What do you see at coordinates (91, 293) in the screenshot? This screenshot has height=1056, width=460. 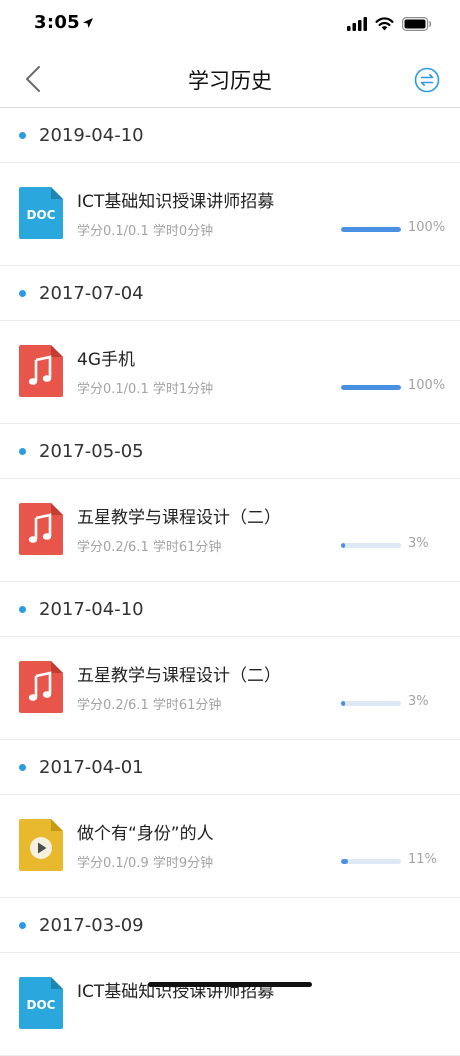 I see `date-text: 2017-07-04` at bounding box center [91, 293].